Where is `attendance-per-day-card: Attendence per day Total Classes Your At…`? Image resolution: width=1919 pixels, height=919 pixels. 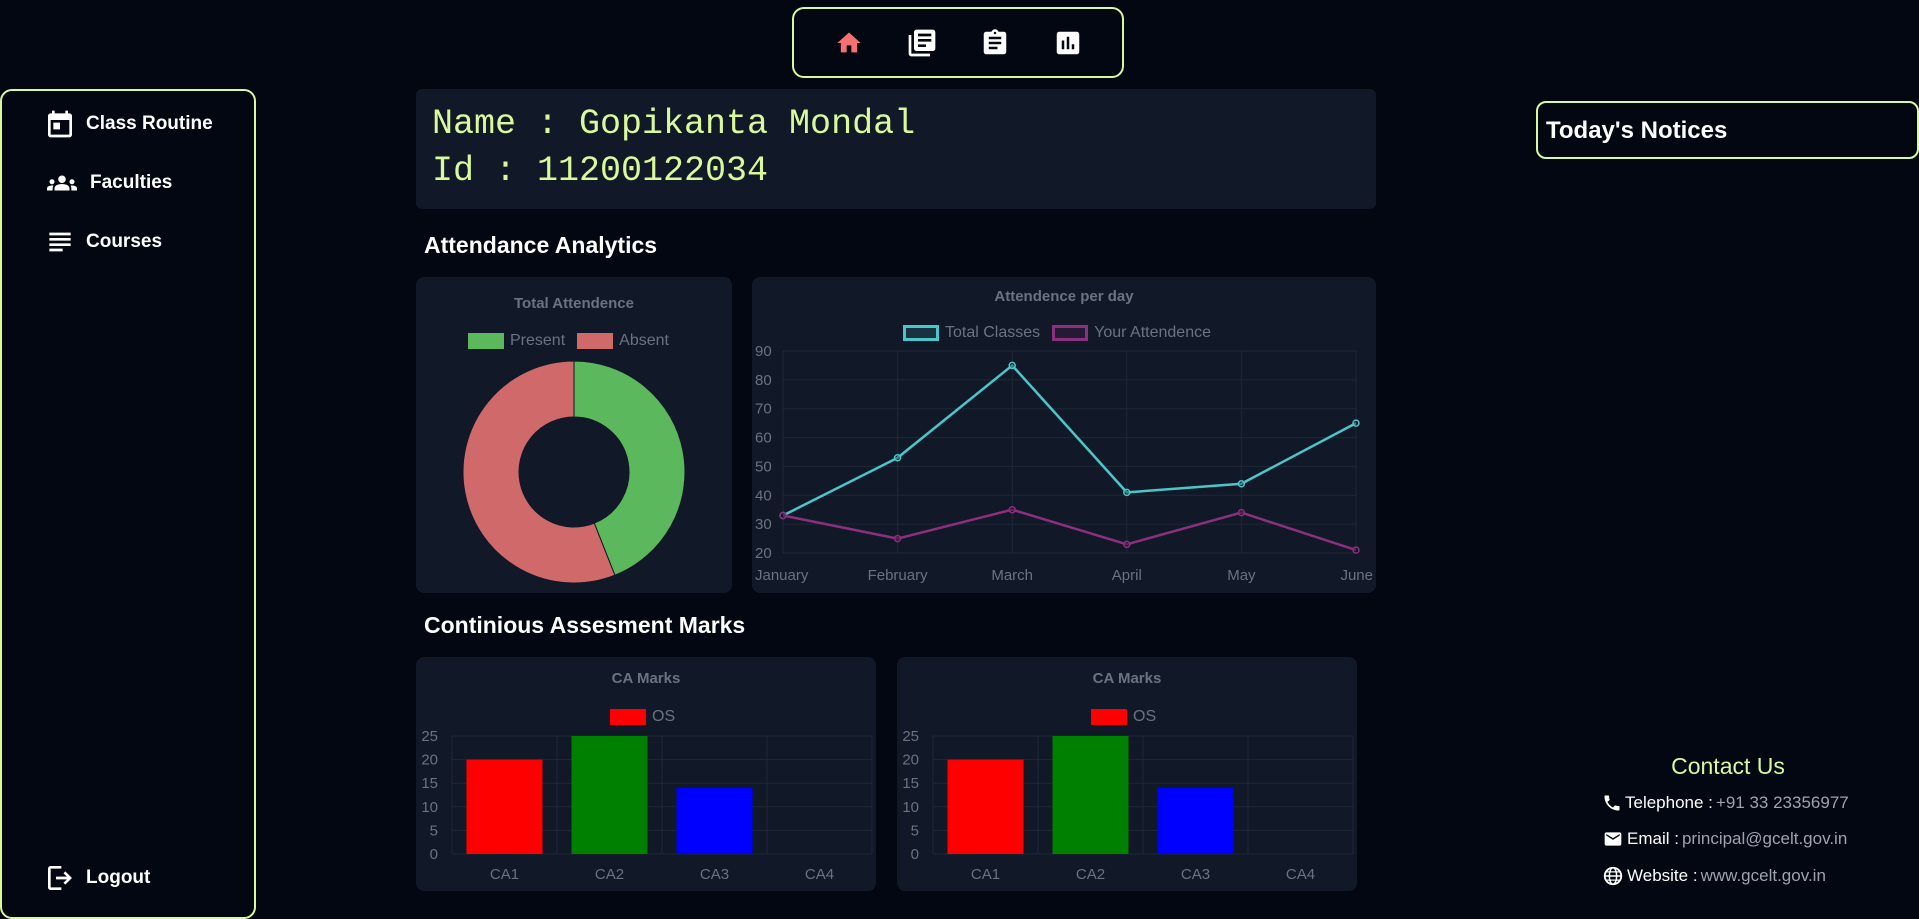
attendance-per-day-card: Attendence per day Total Classes Your At… is located at coordinates (1064, 435).